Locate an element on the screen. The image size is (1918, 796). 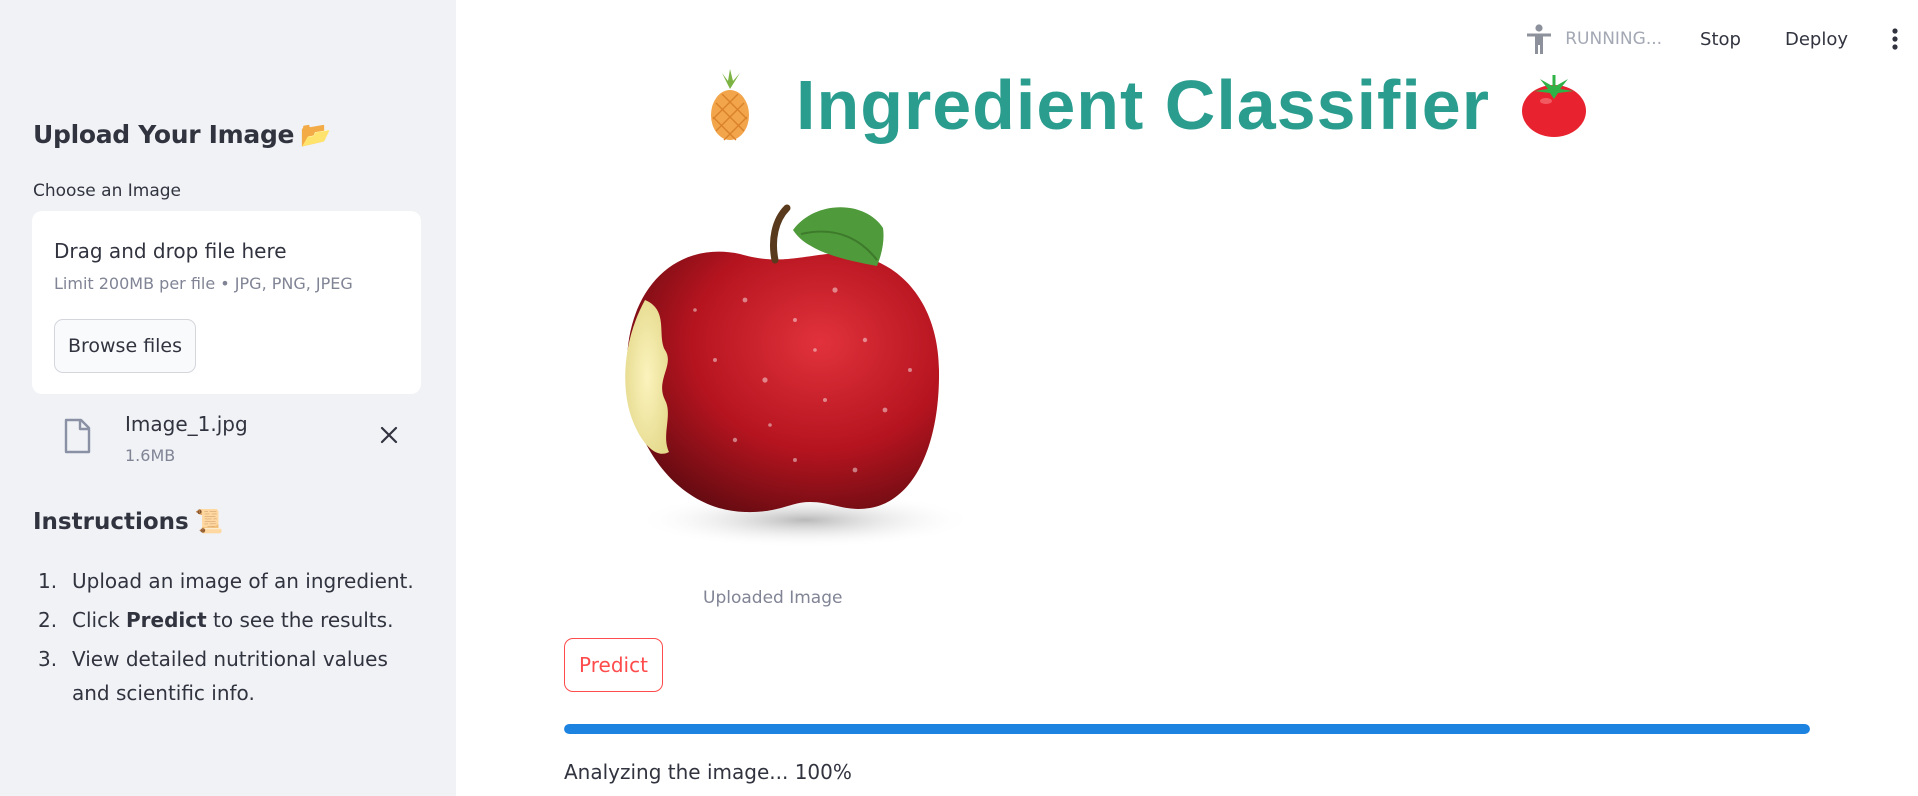
main-menu-button is located at coordinates (1895, 39).